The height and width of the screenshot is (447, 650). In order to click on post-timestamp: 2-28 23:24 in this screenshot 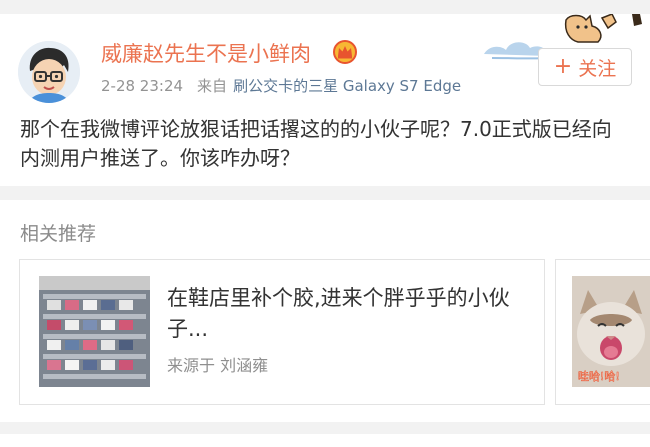, I will do `click(142, 86)`.